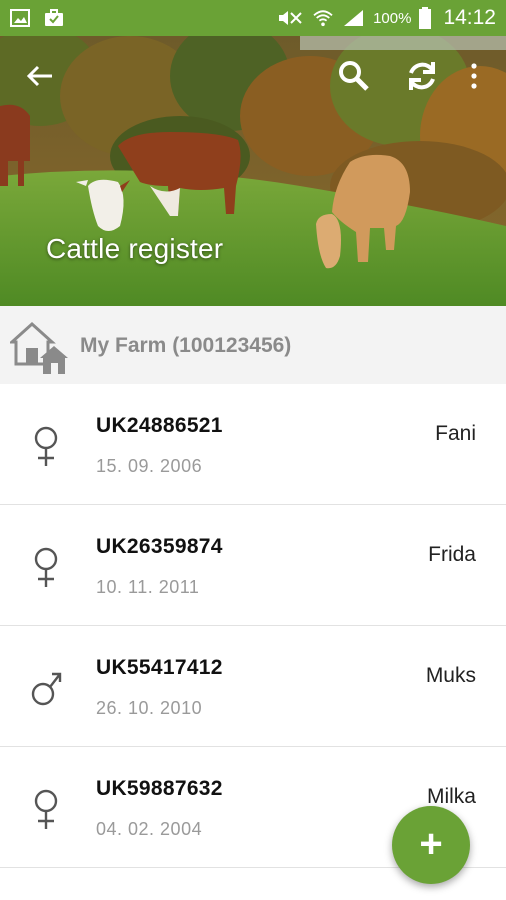  Describe the element at coordinates (159, 425) in the screenshot. I see `cattle-id: UK24886521` at that location.